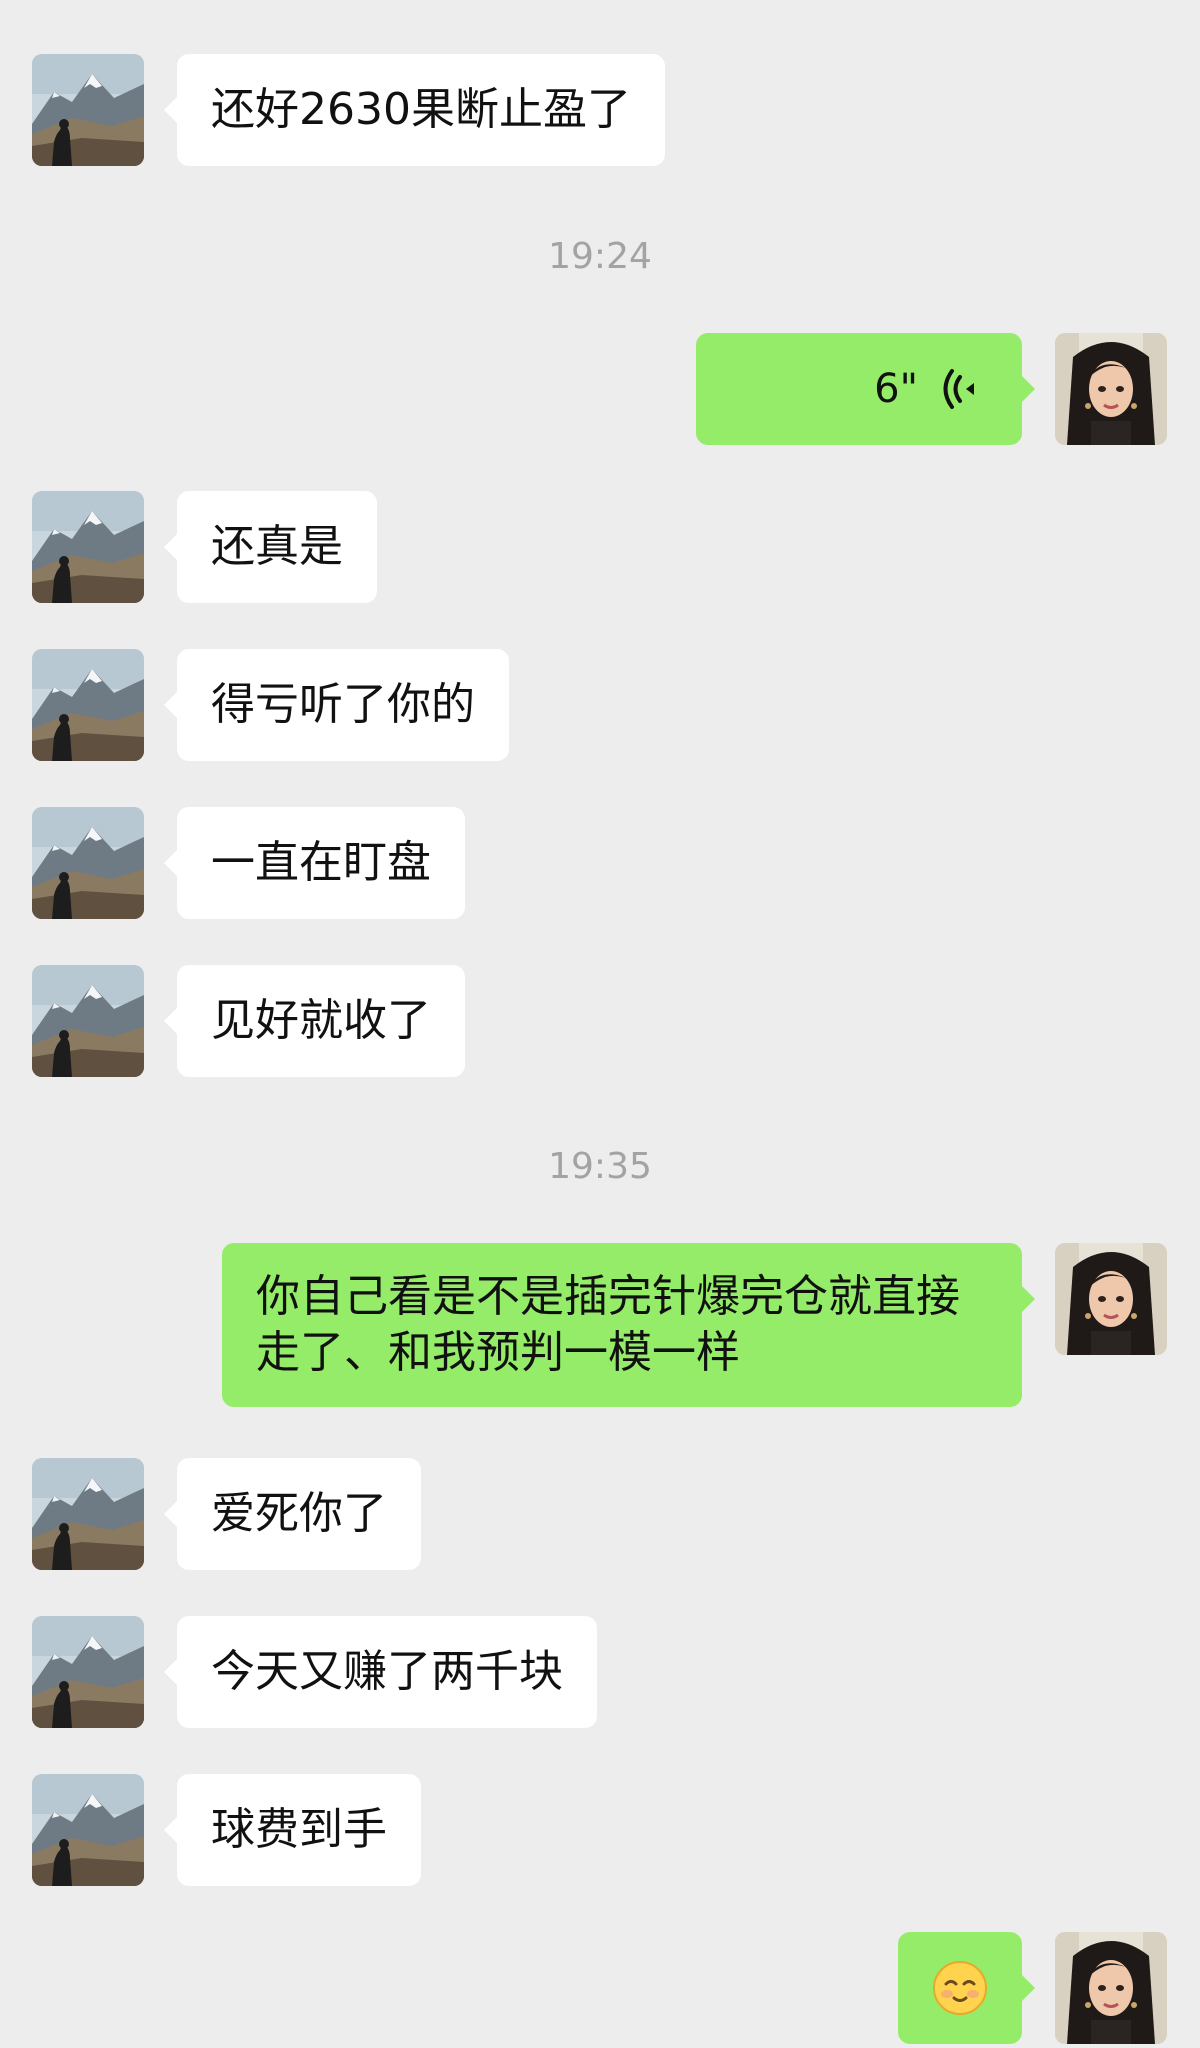 This screenshot has height=2048, width=1200. Describe the element at coordinates (865, 389) in the screenshot. I see `voice-message-bubble: 6"` at that location.